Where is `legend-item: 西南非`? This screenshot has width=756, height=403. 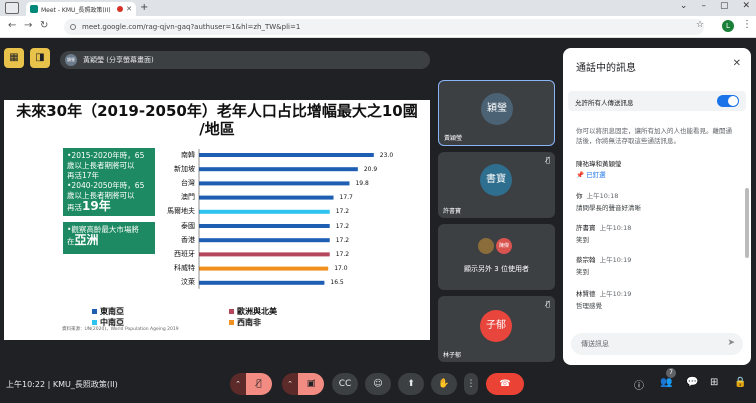
legend-item: 西南非 is located at coordinates (245, 322).